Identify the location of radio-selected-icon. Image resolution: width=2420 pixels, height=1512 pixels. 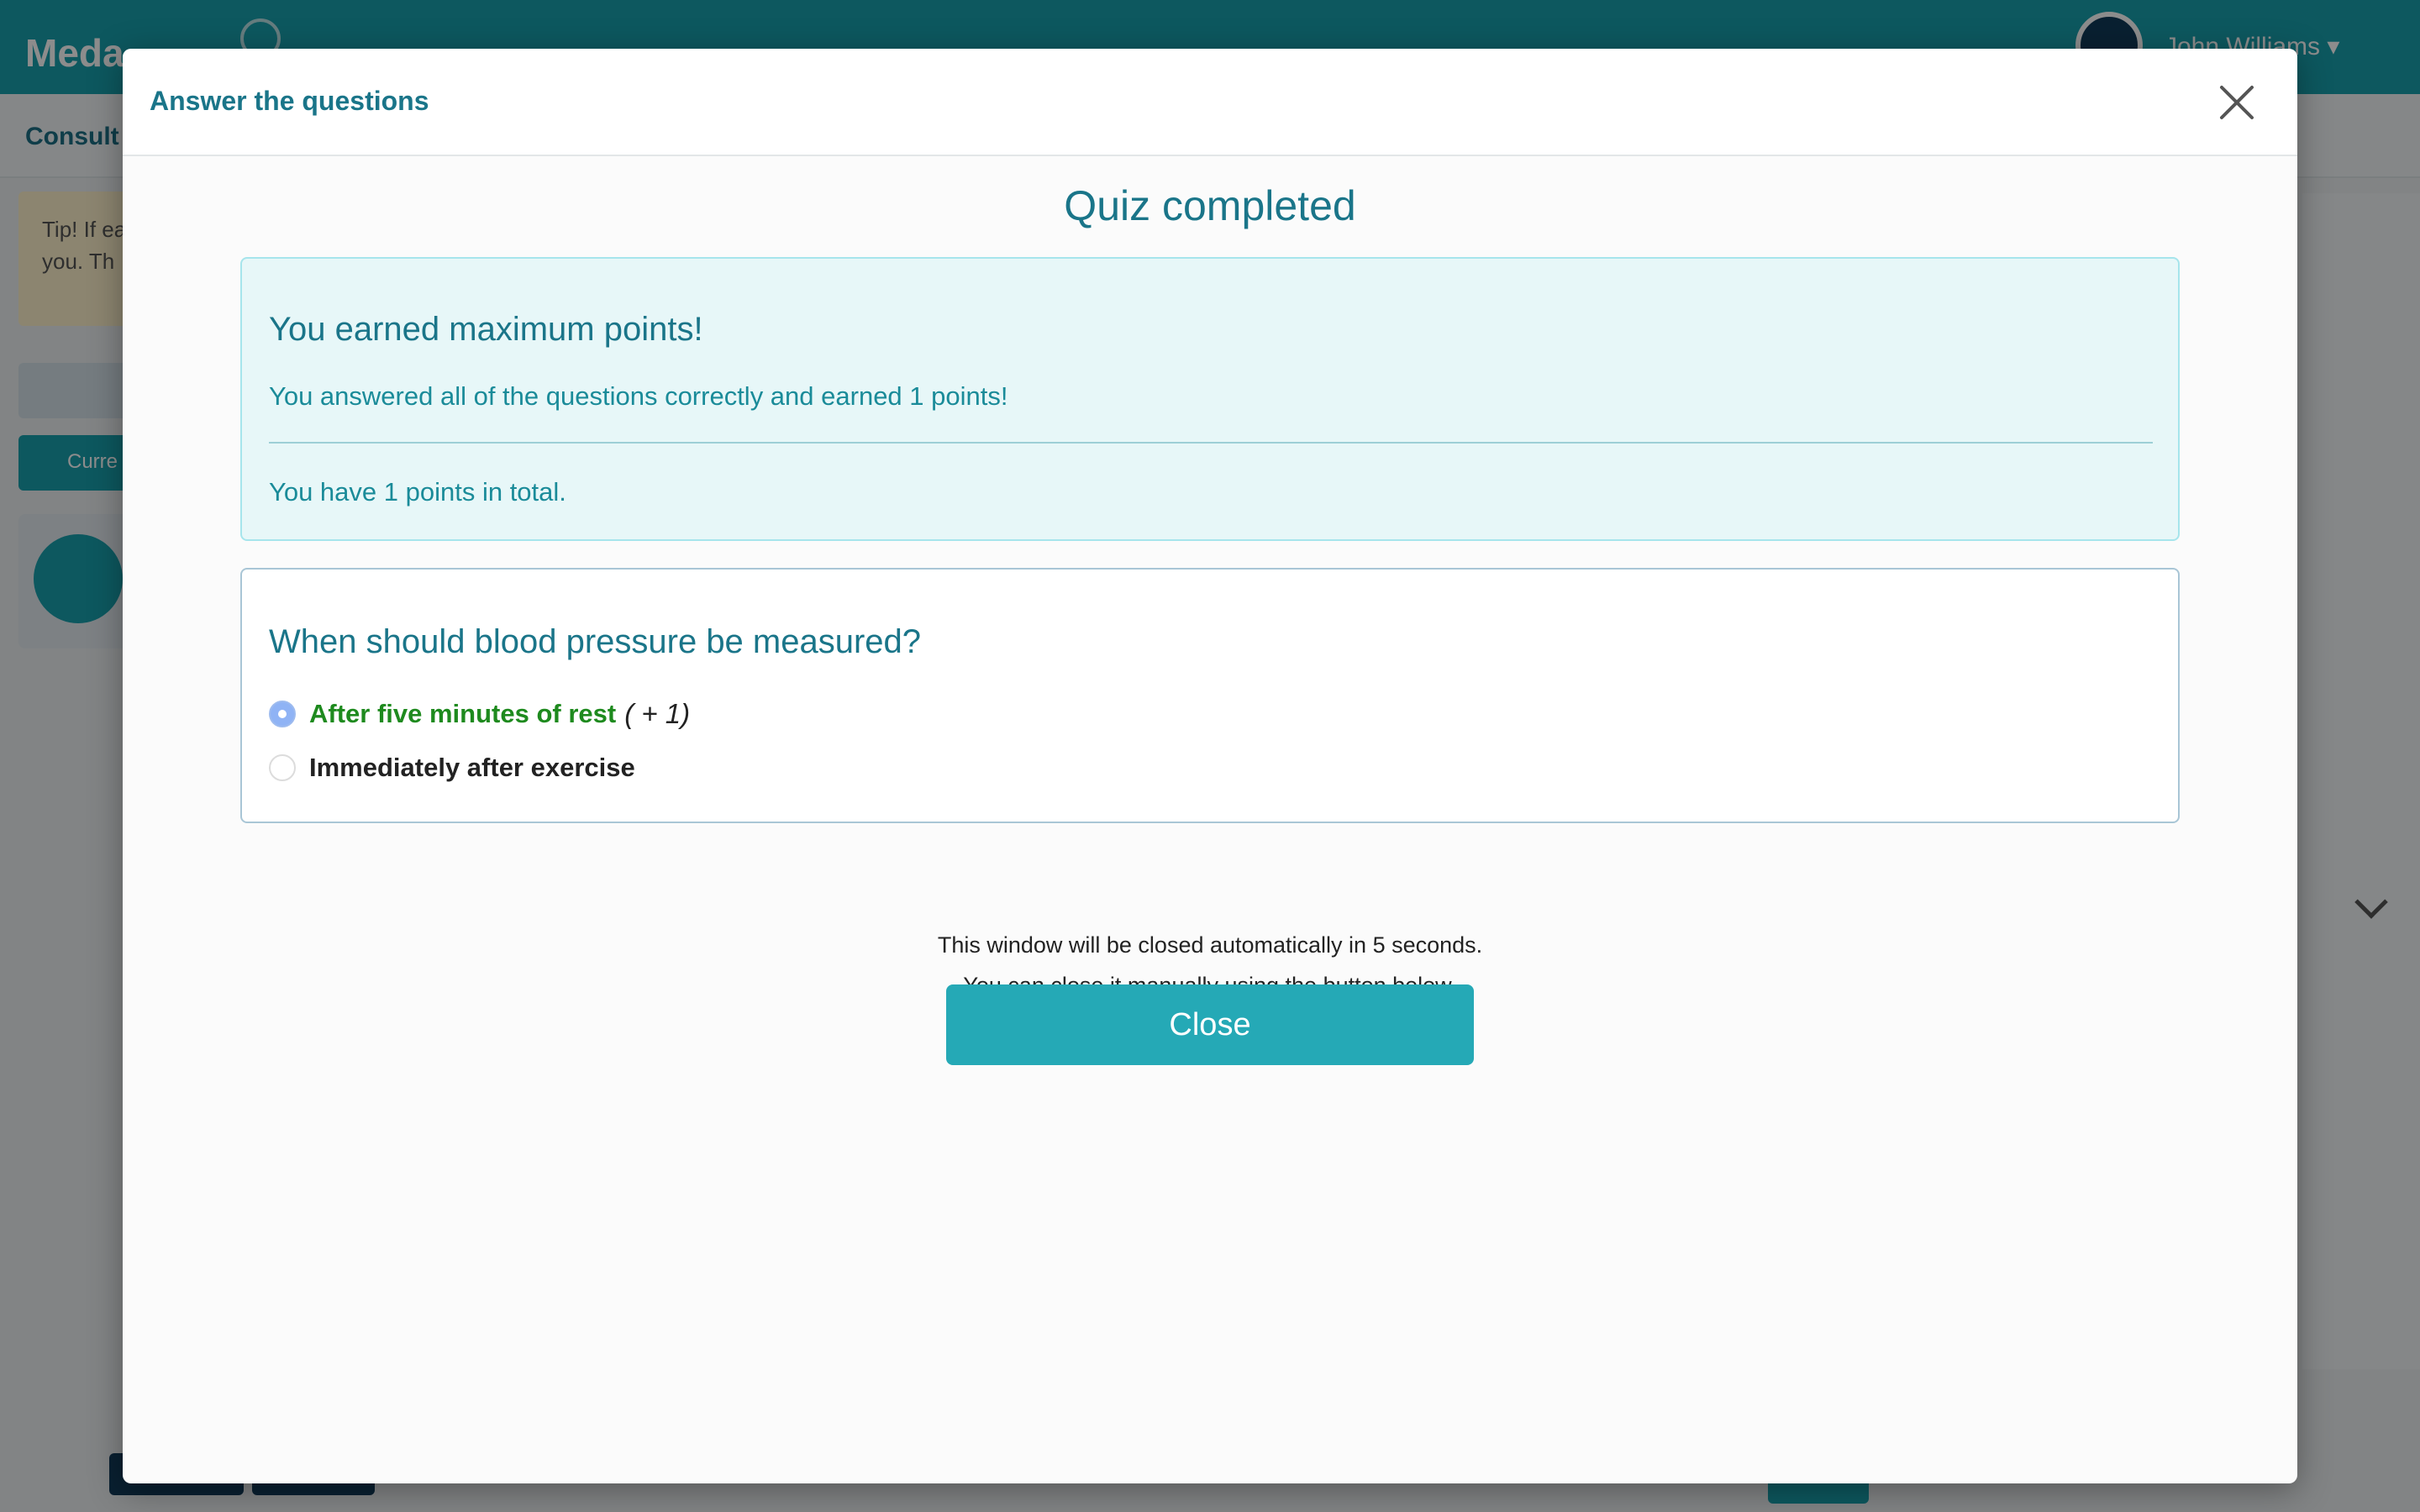
(283, 714).